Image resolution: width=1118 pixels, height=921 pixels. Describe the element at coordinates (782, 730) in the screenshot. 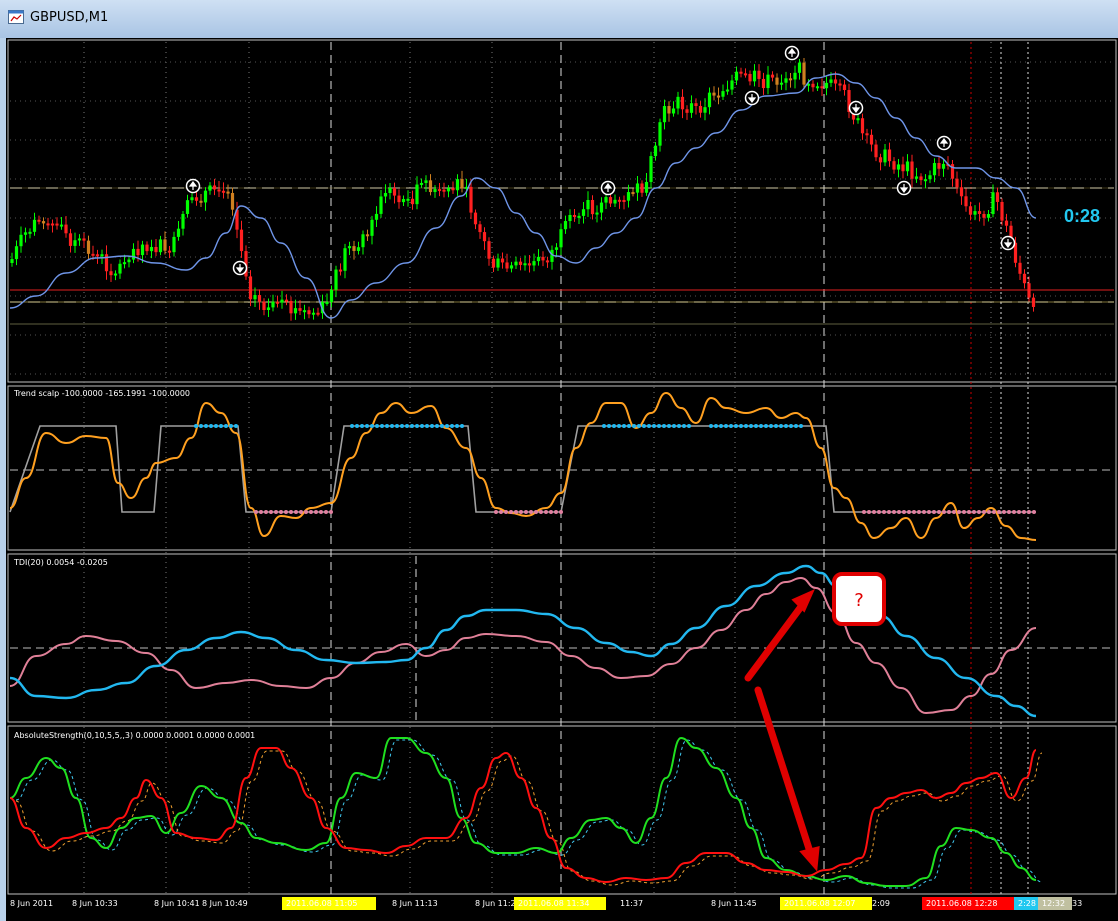

I see `annotation-arrows` at that location.